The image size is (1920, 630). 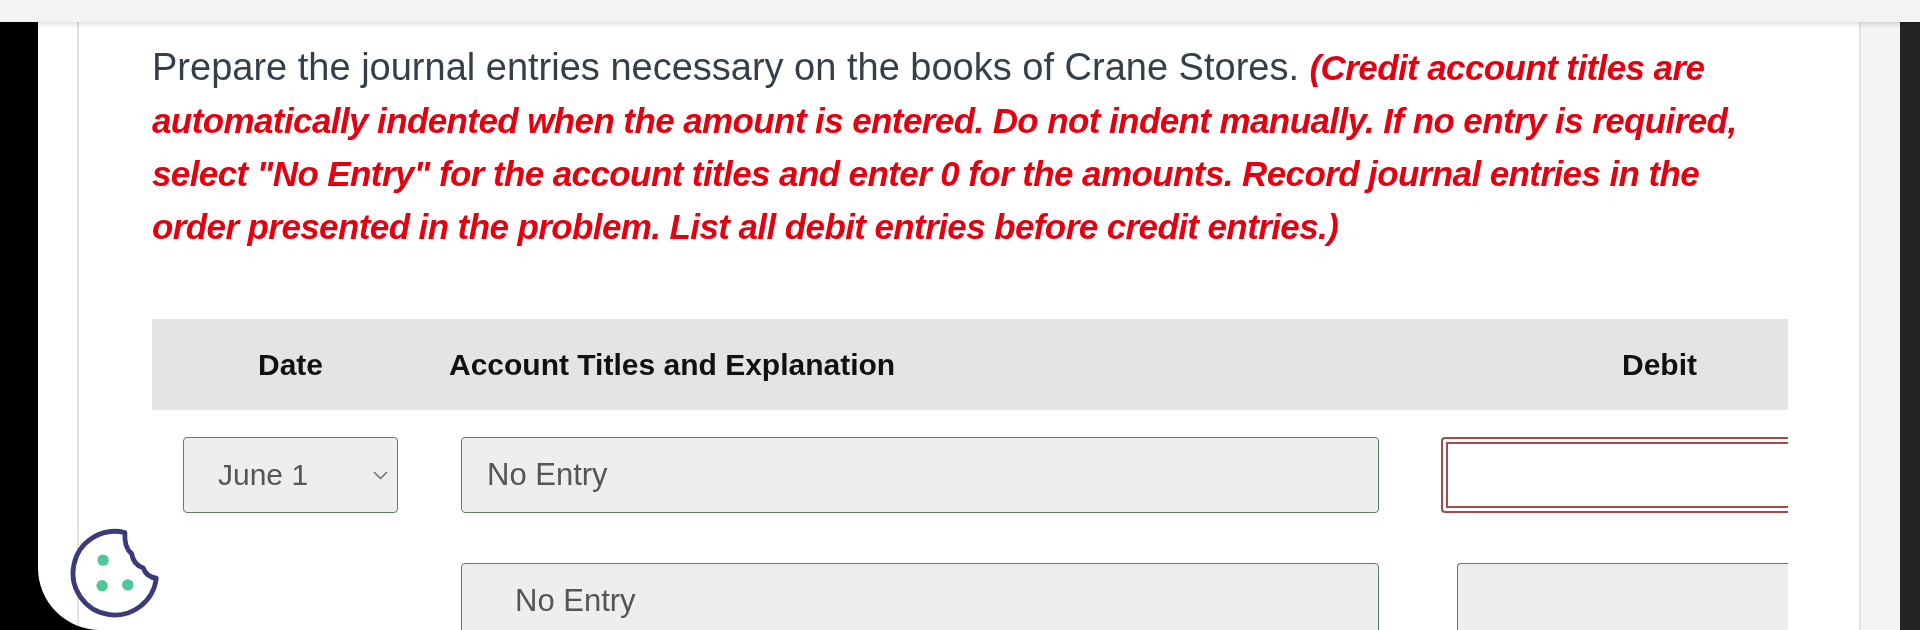 I want to click on column-header: Account Titles and Explanation, so click(x=672, y=364).